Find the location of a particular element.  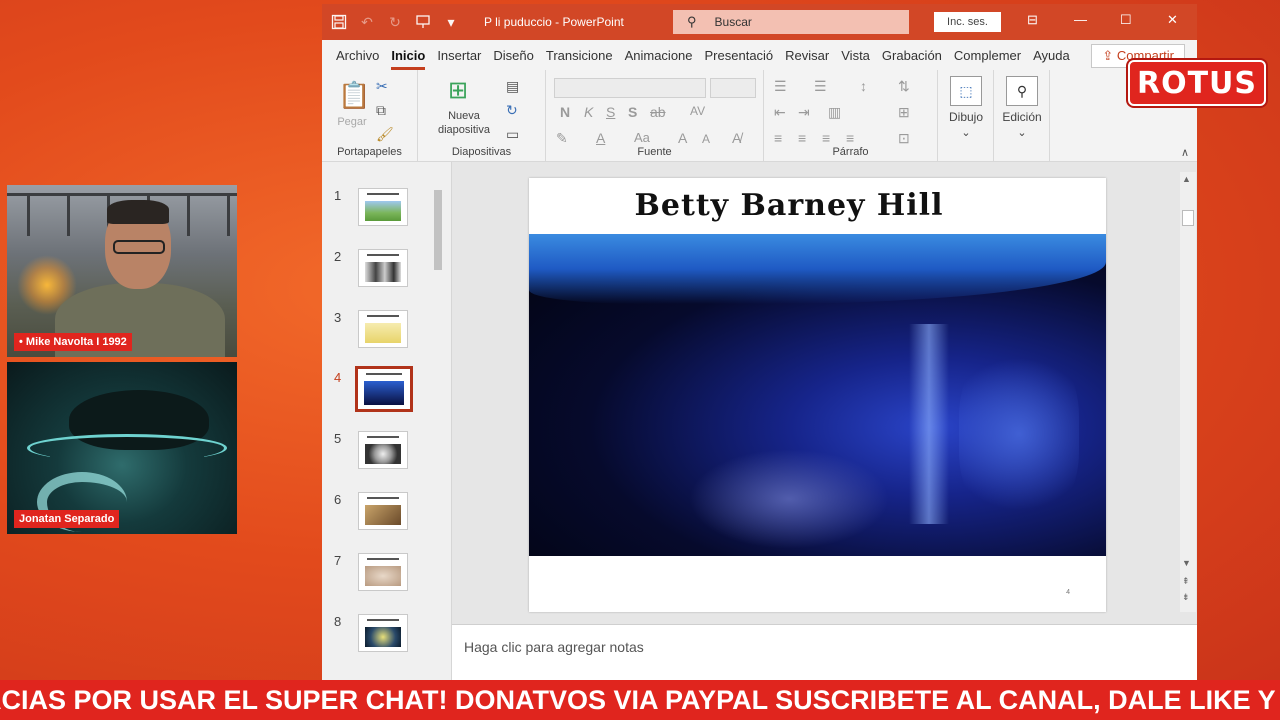

drawing-label: Dibujo is located at coordinates (966, 117).